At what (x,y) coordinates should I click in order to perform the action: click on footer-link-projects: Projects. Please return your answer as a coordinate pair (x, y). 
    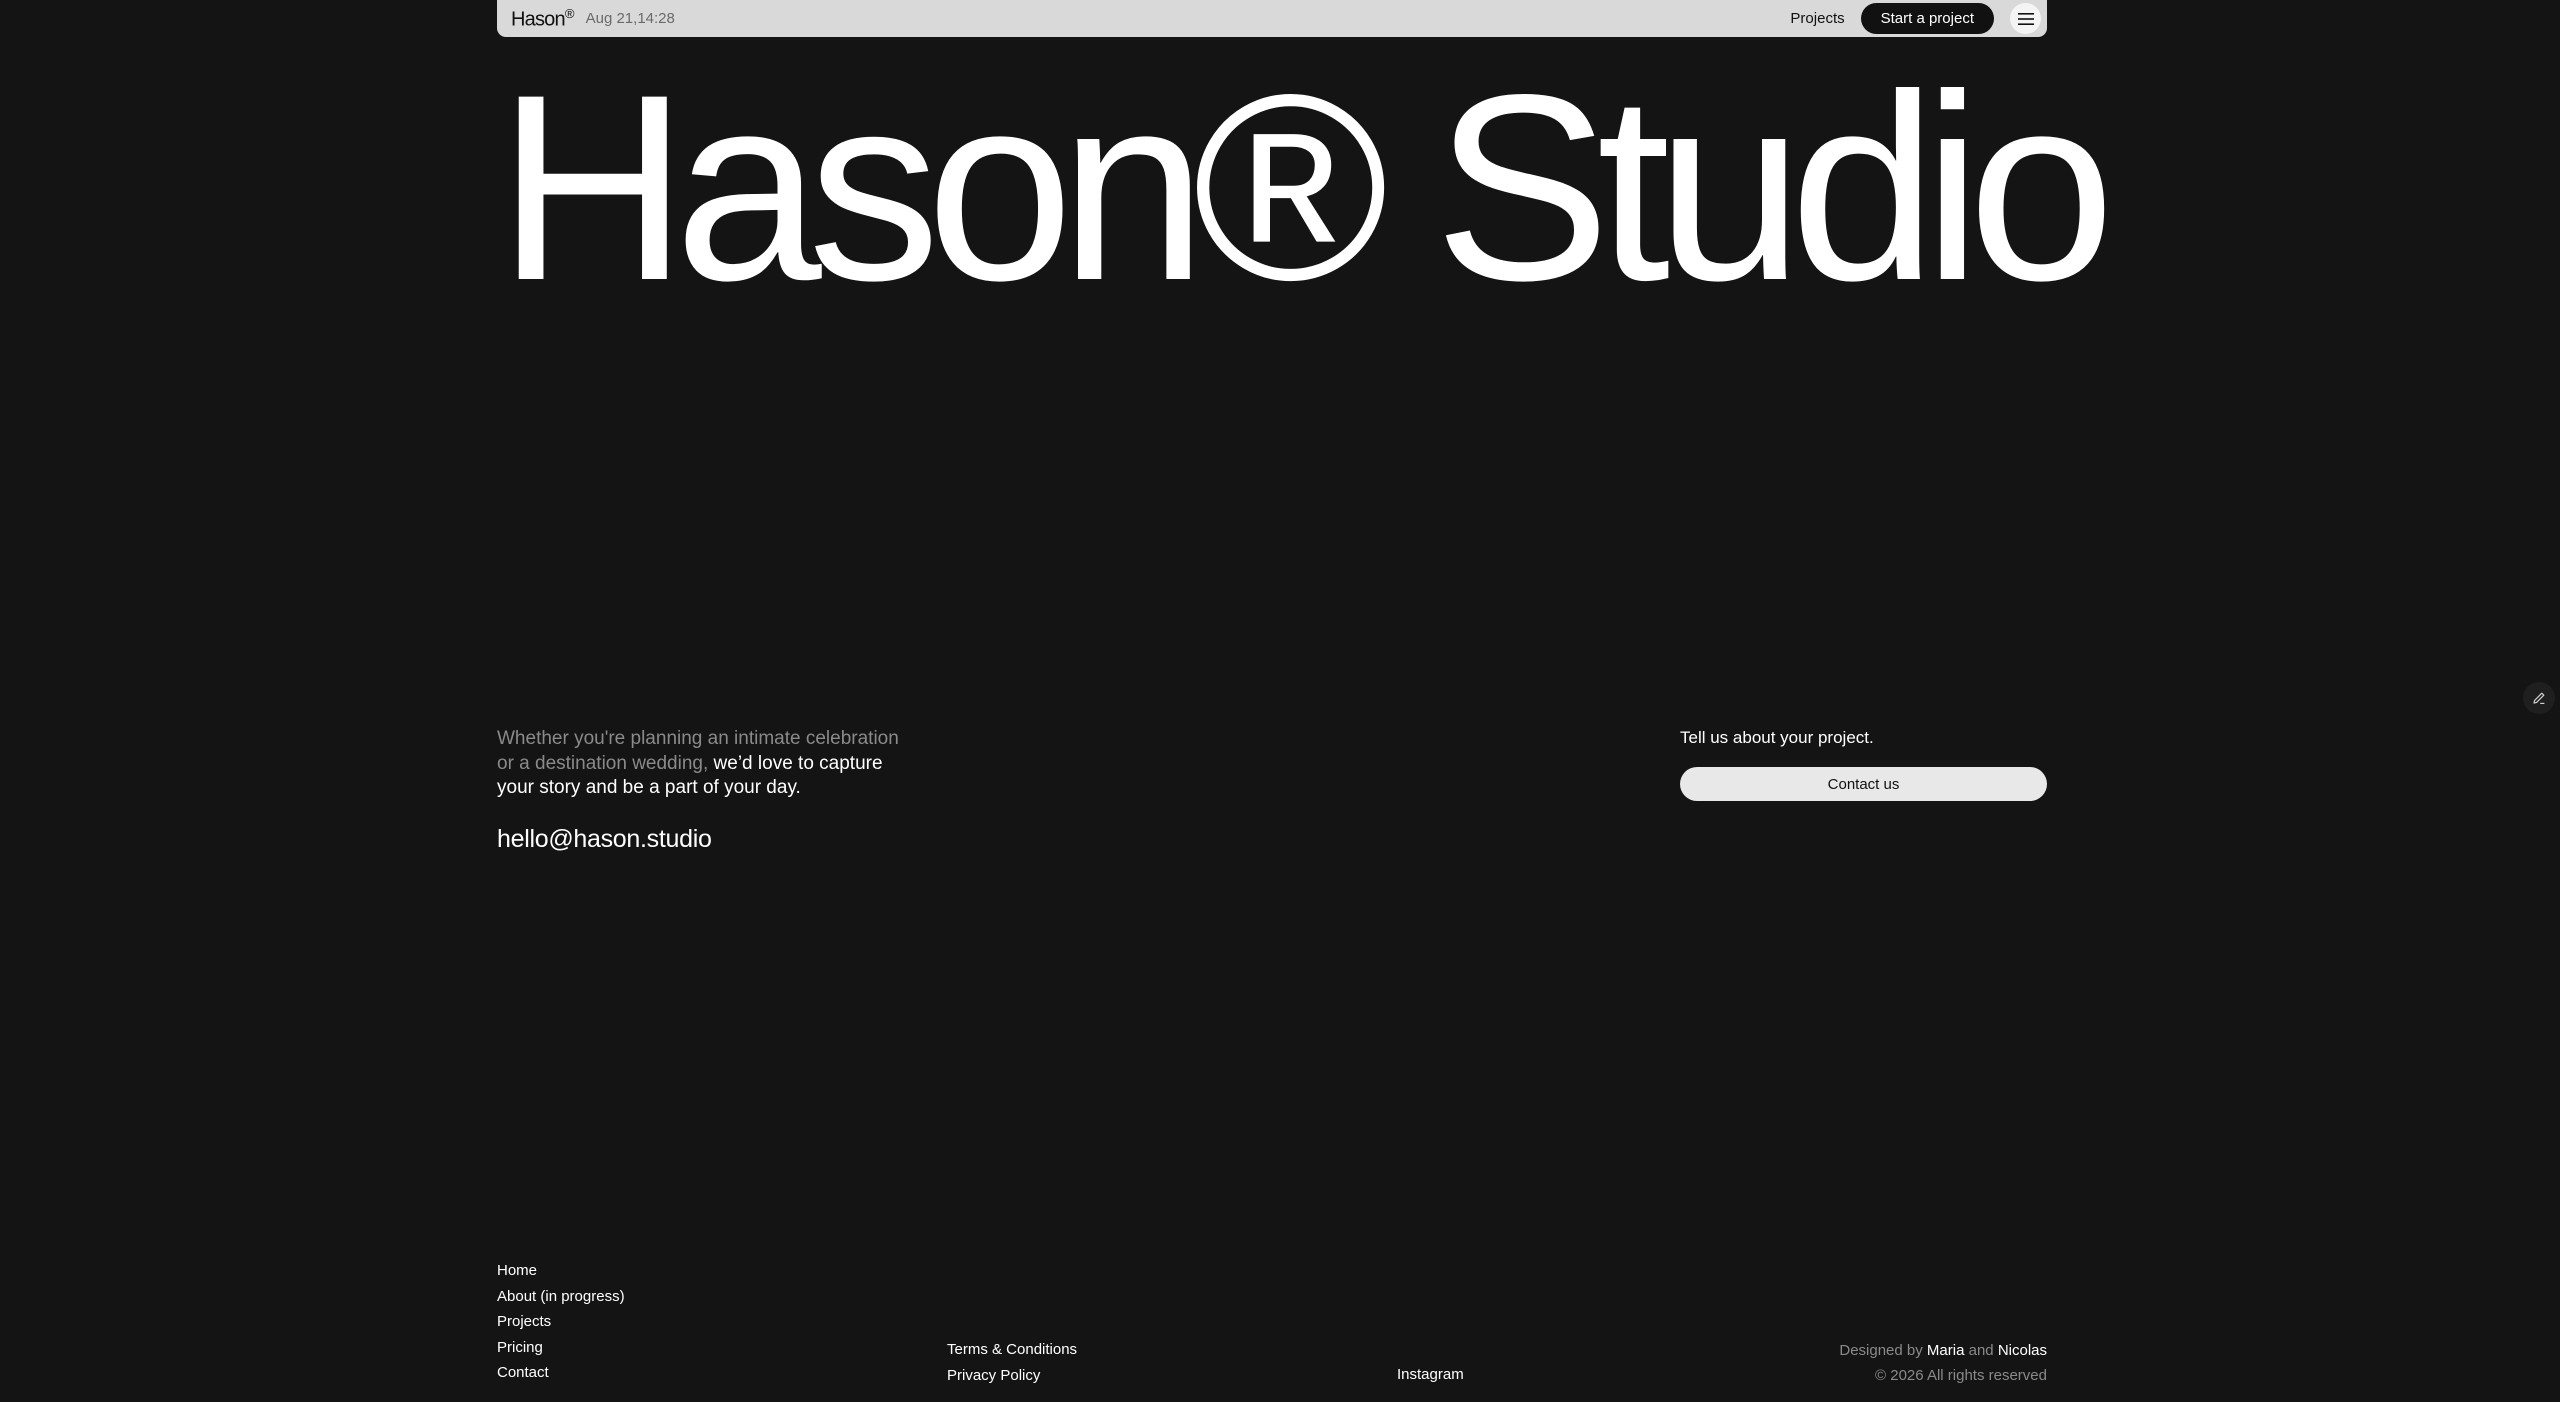
    Looking at the image, I should click on (561, 1322).